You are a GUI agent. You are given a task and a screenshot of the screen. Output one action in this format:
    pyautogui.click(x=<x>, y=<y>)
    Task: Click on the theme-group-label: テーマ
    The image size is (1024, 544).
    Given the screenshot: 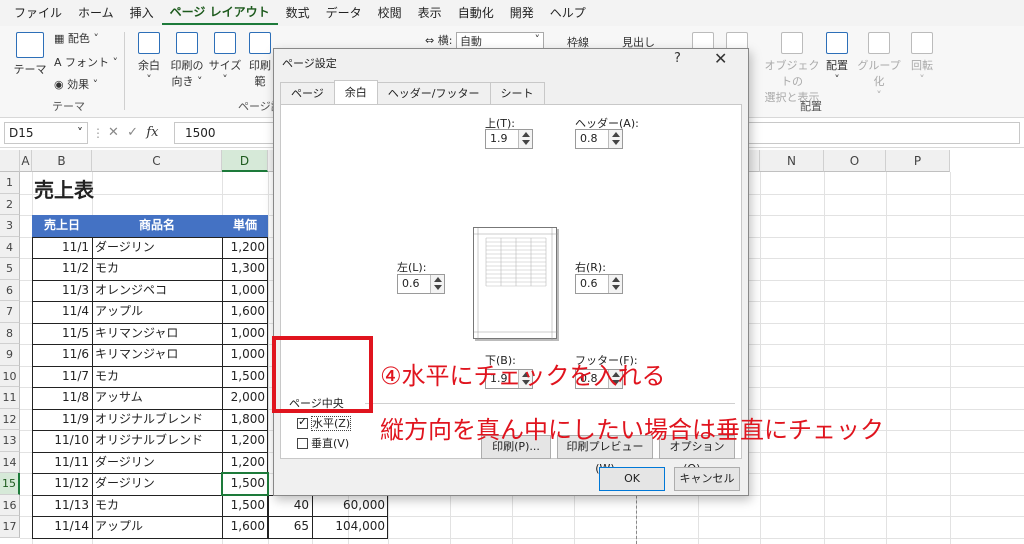 What is the action you would take?
    pyautogui.click(x=68, y=106)
    